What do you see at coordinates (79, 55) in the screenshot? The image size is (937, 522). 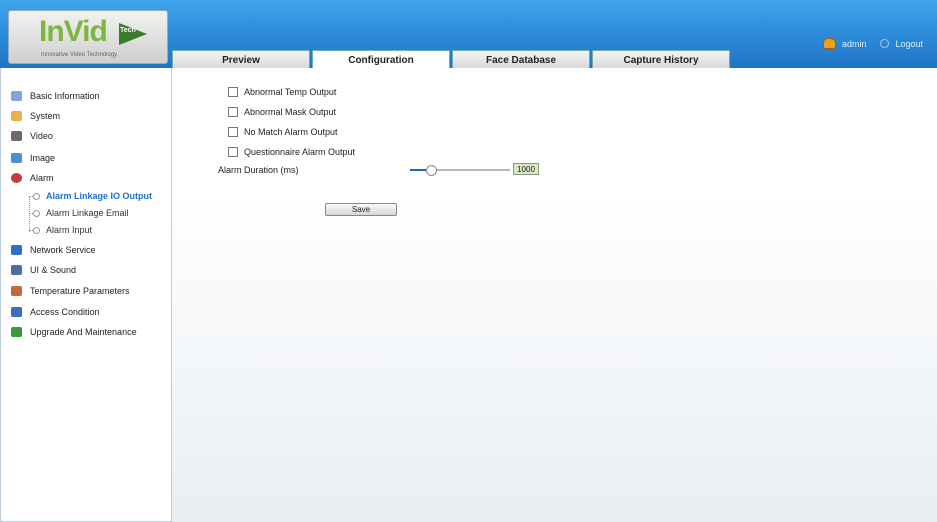 I see `logo-subtitle: Innovative Video Technology` at bounding box center [79, 55].